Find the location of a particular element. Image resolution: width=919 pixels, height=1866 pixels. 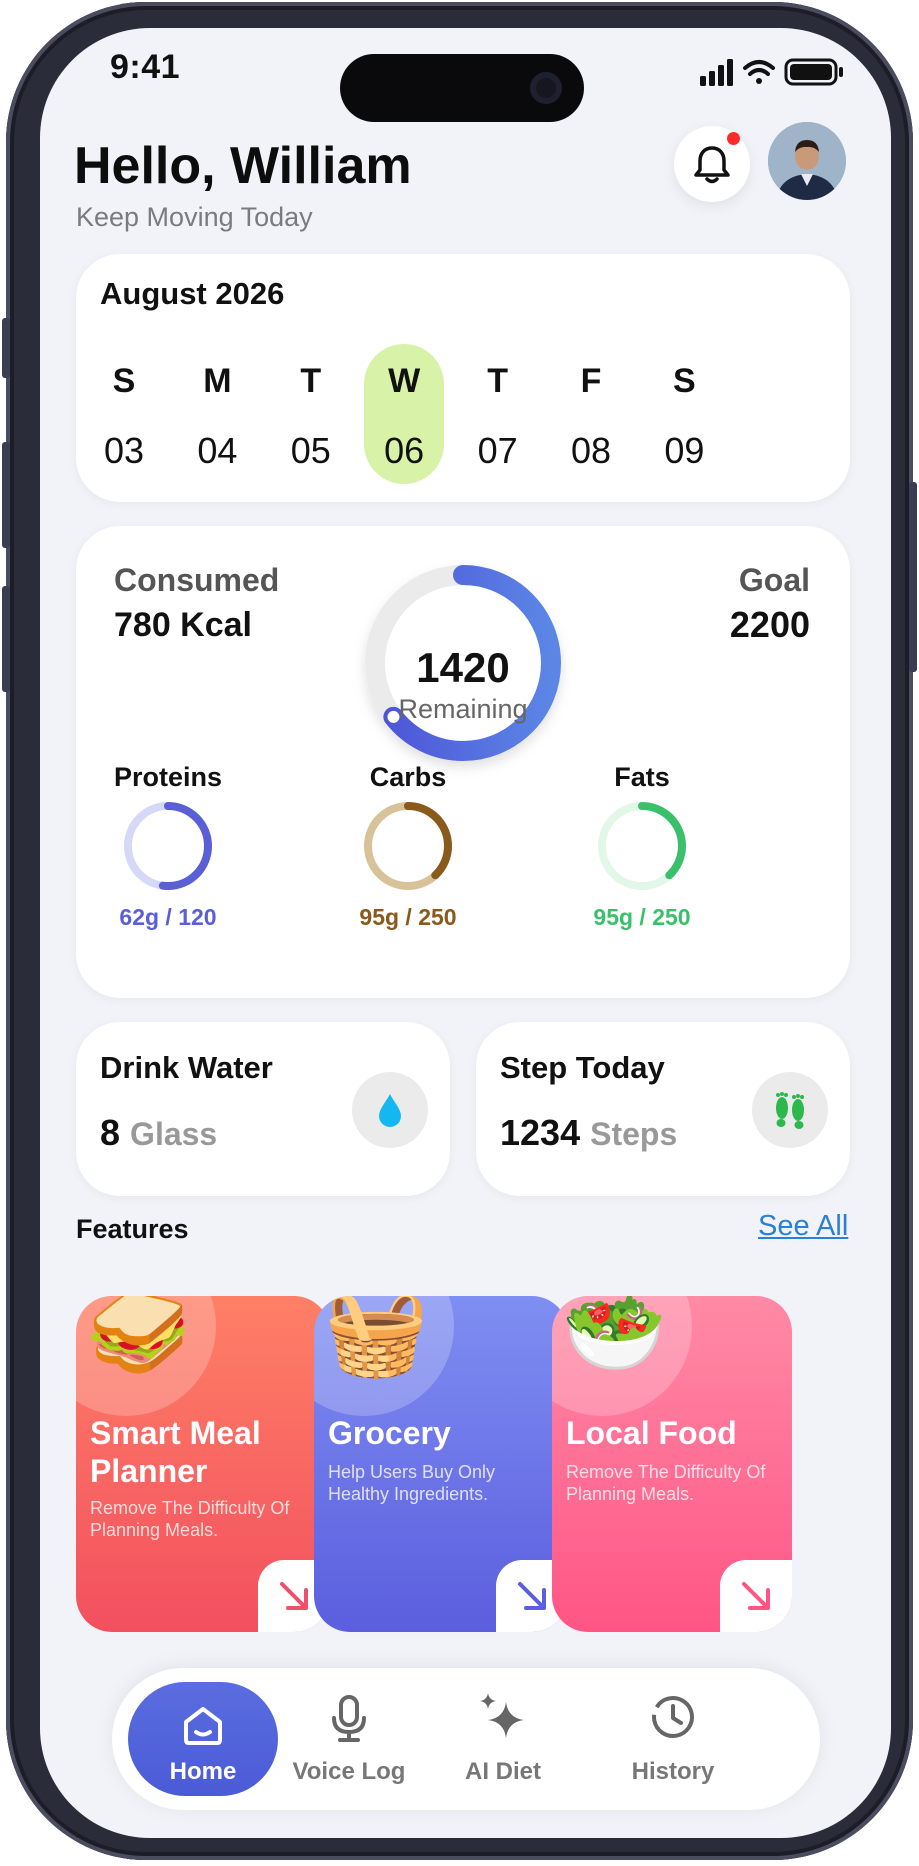

macro-value-fats: 95g / 250 is located at coordinates (642, 917).